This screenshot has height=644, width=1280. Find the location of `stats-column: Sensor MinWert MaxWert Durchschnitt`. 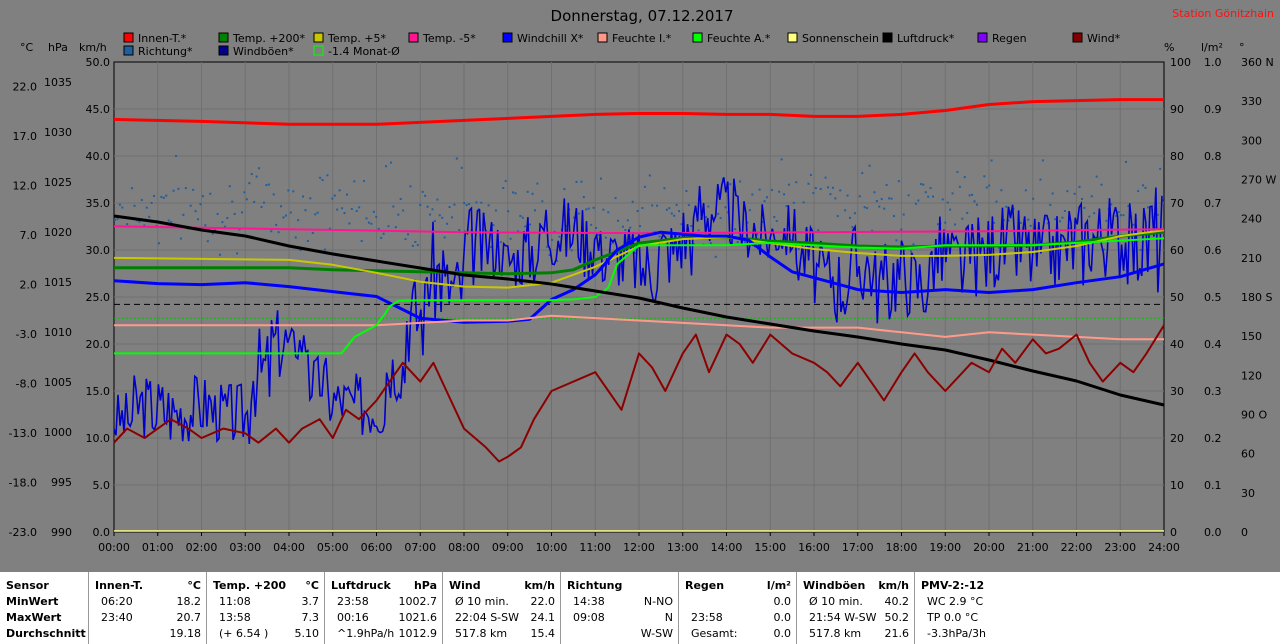

stats-column: Sensor MinWert MaxWert Durchschnitt is located at coordinates (44, 608).